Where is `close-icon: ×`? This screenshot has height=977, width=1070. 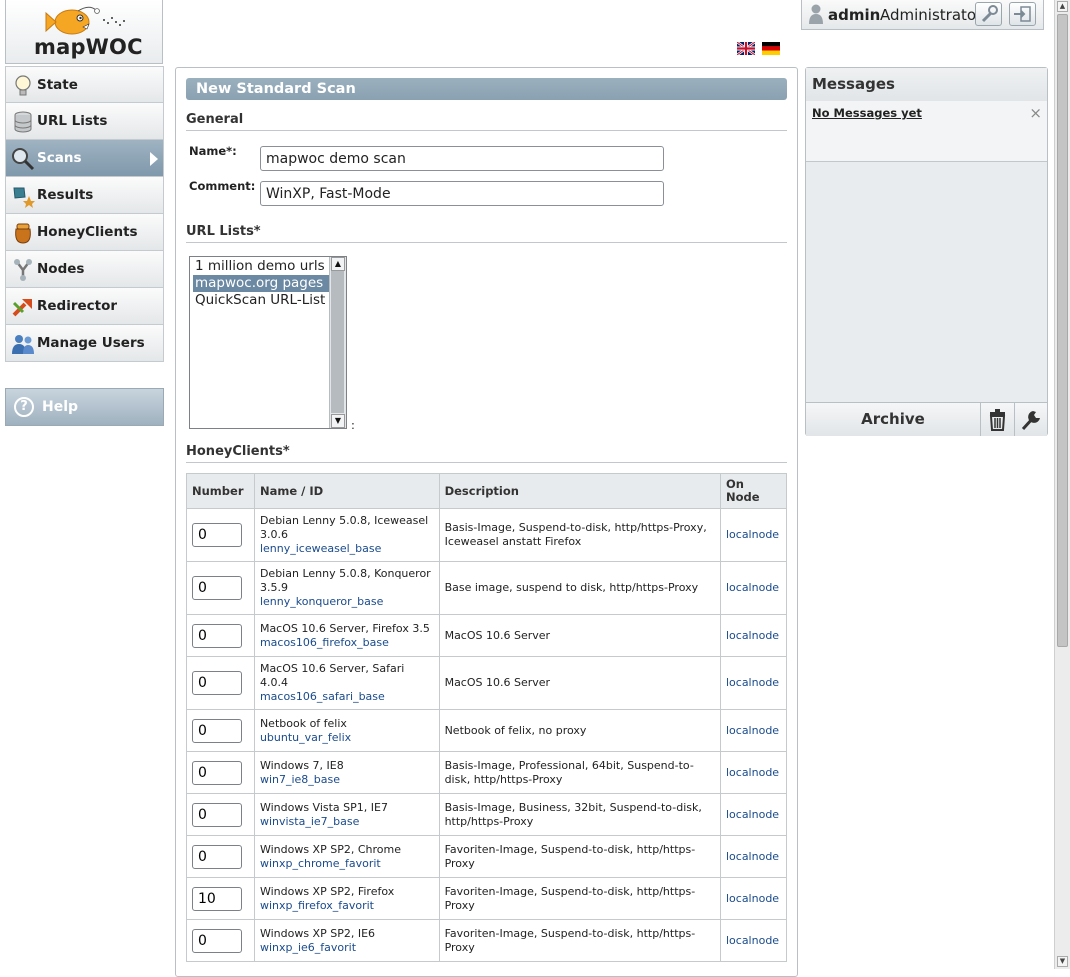 close-icon: × is located at coordinates (1035, 113).